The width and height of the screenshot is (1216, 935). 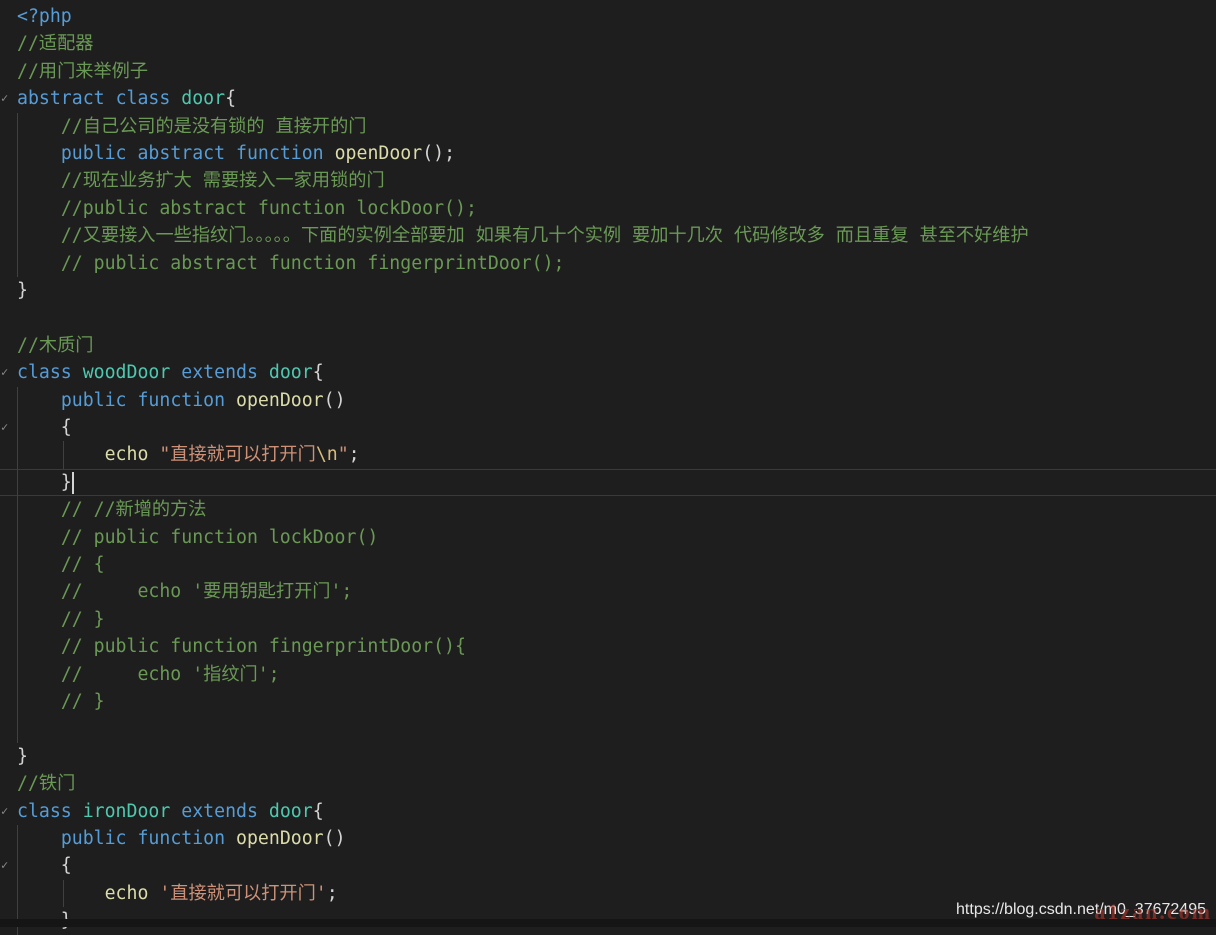 I want to click on code-line: ✓ class ironDoor extends door{, so click(x=608, y=811).